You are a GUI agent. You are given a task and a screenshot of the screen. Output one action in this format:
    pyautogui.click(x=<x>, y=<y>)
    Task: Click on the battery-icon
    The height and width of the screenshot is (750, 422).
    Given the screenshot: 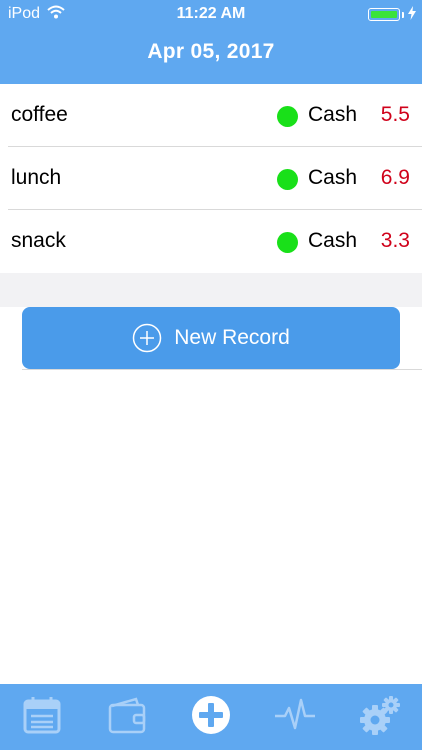 What is the action you would take?
    pyautogui.click(x=384, y=14)
    